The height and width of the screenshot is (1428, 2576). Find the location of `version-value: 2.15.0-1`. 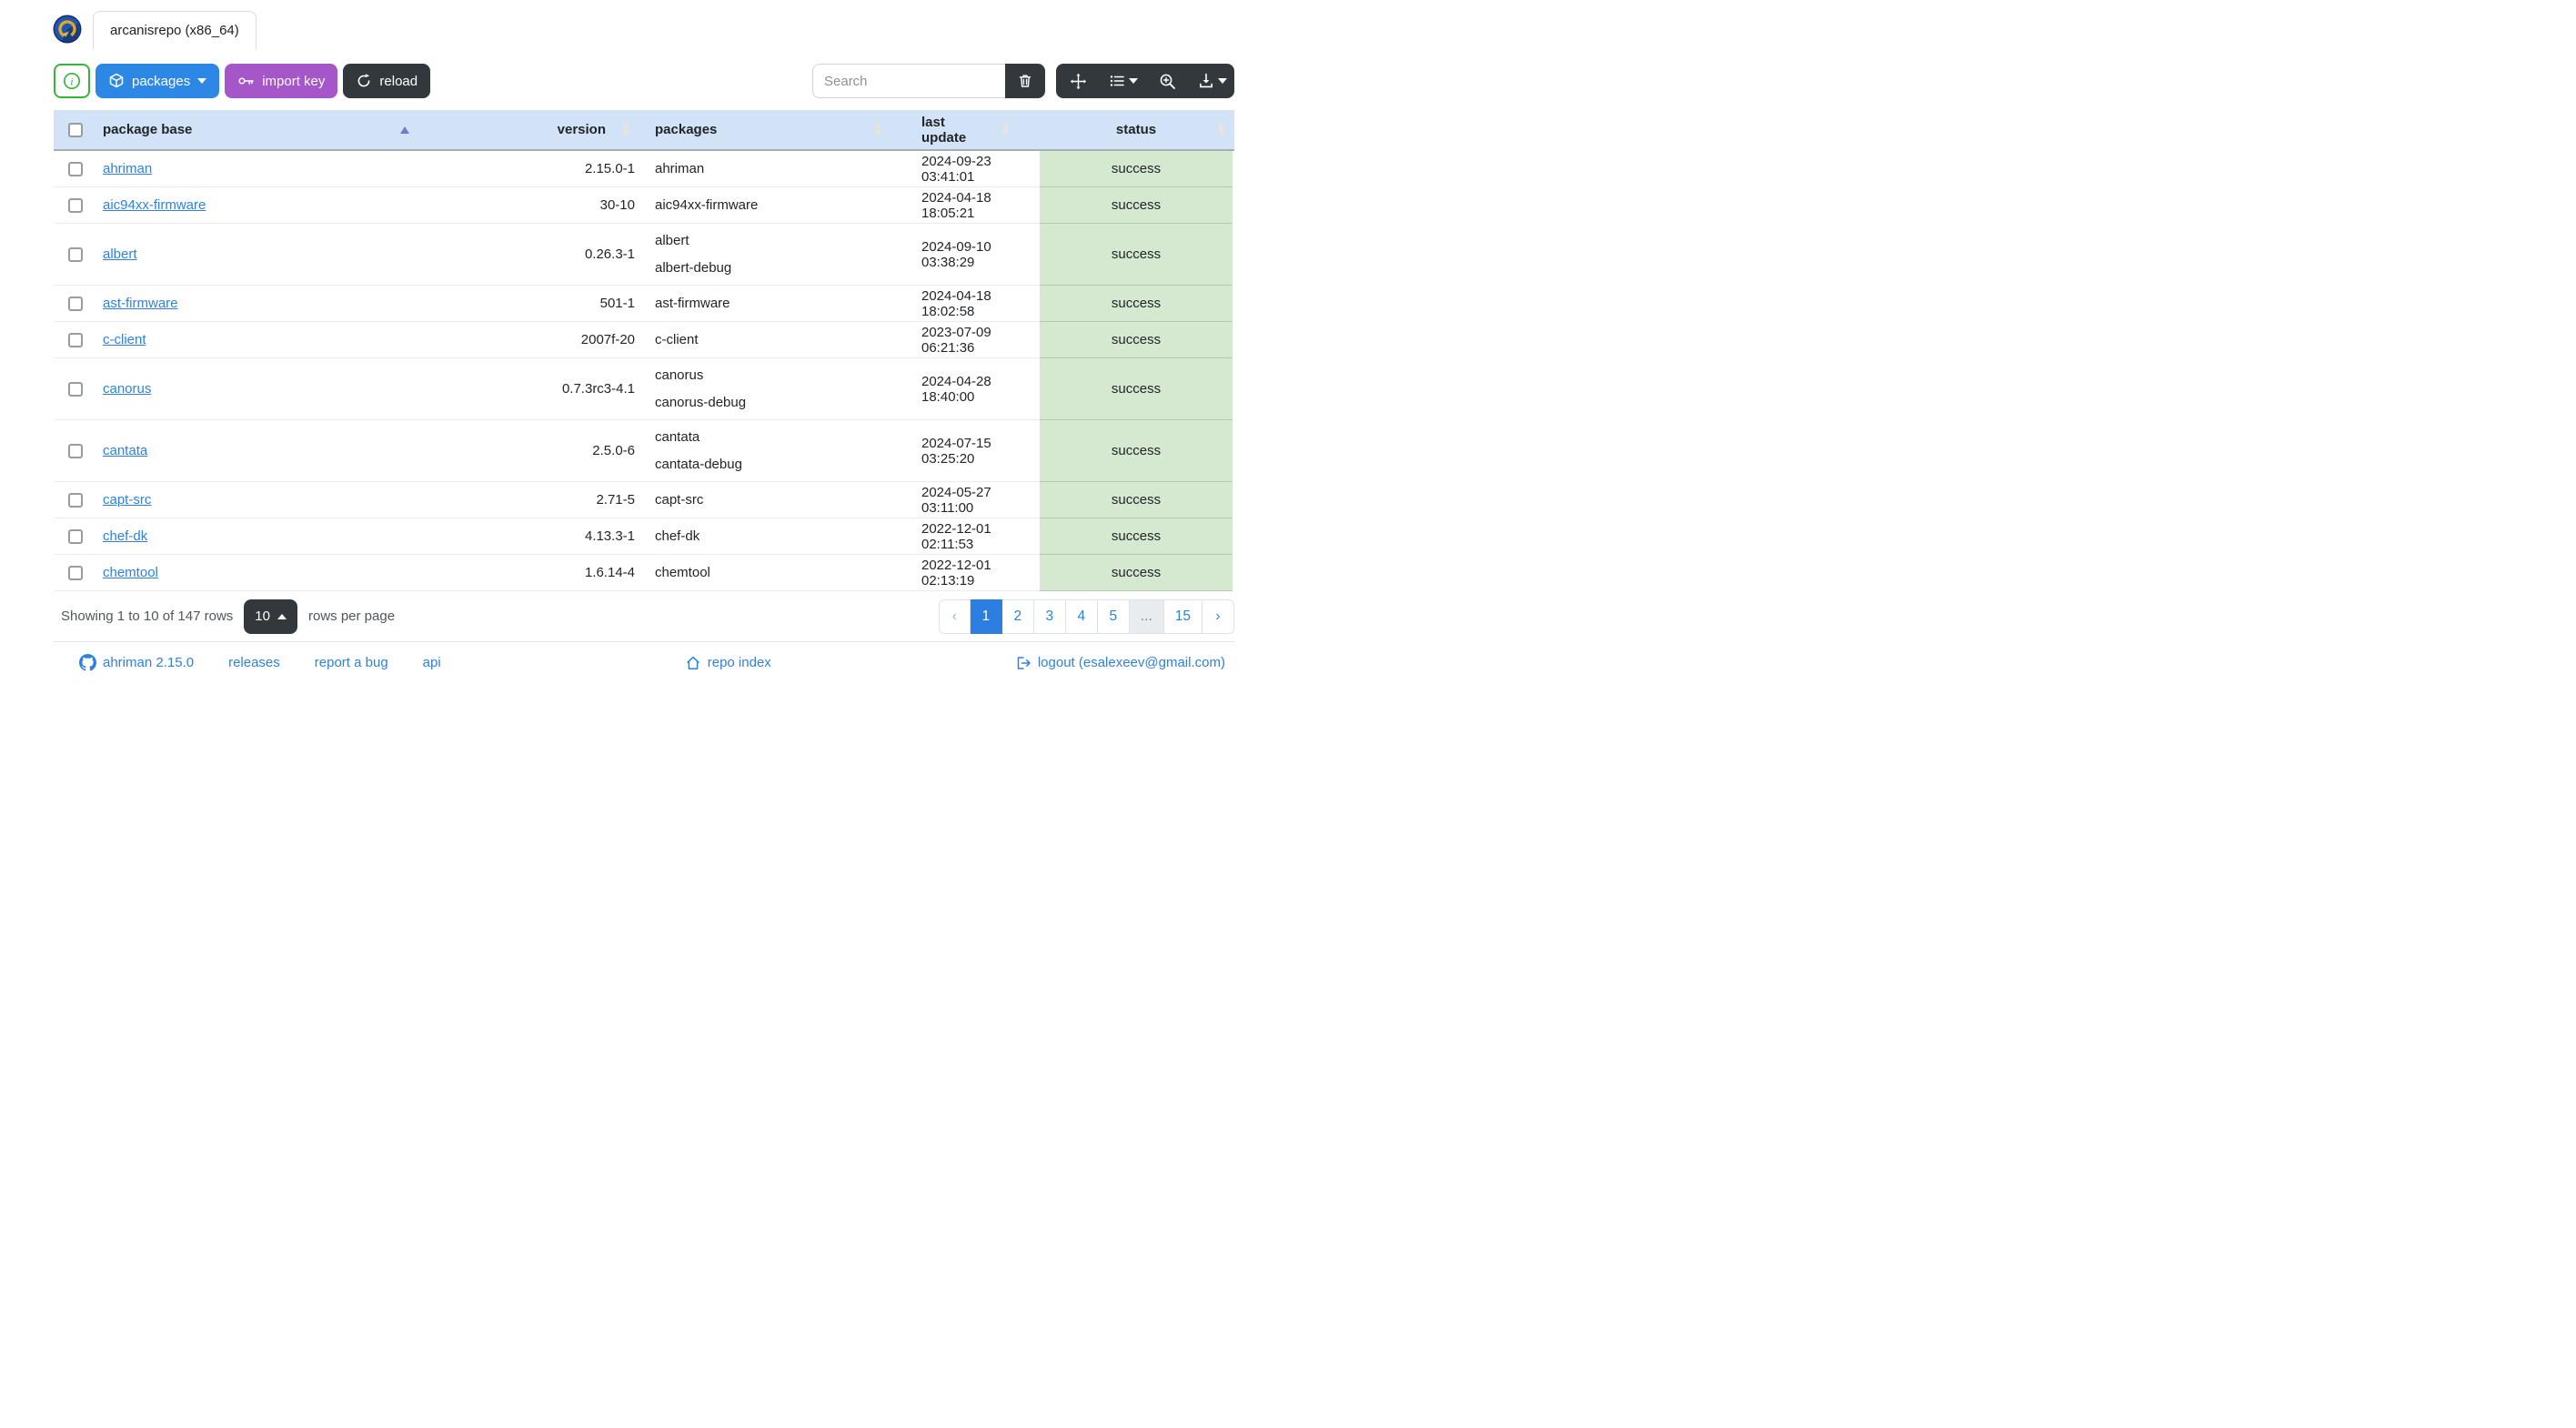

version-value: 2.15.0-1 is located at coordinates (609, 168).